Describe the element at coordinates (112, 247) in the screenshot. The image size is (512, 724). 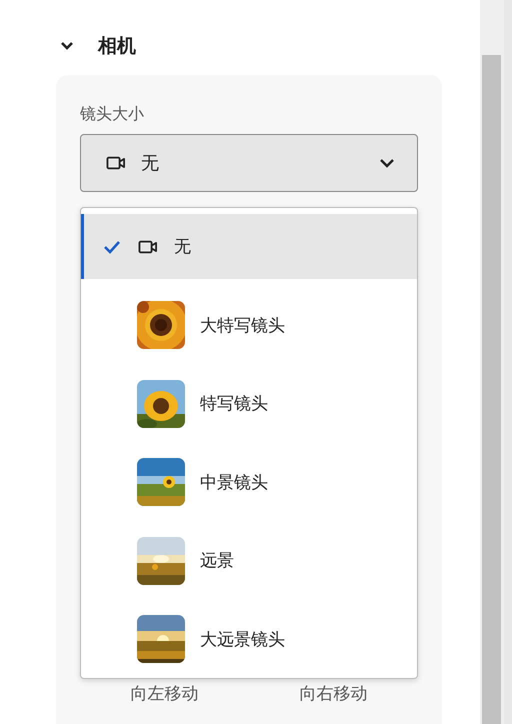
I see `checkmark-icon` at that location.